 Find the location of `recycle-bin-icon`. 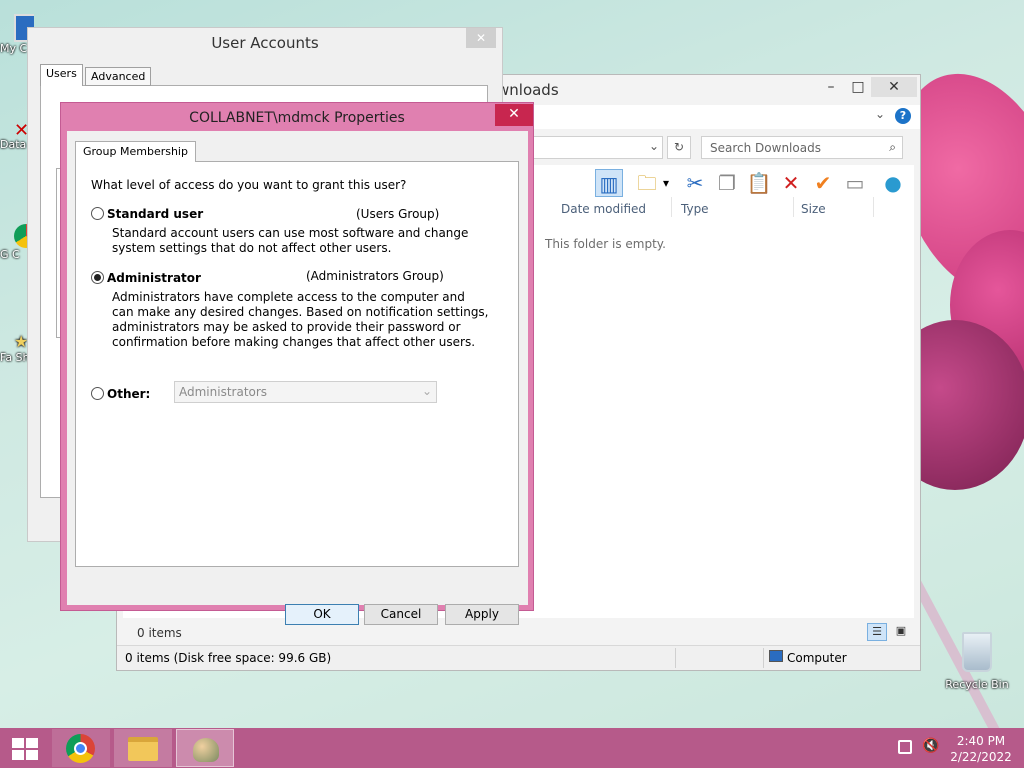

recycle-bin-icon is located at coordinates (977, 652).